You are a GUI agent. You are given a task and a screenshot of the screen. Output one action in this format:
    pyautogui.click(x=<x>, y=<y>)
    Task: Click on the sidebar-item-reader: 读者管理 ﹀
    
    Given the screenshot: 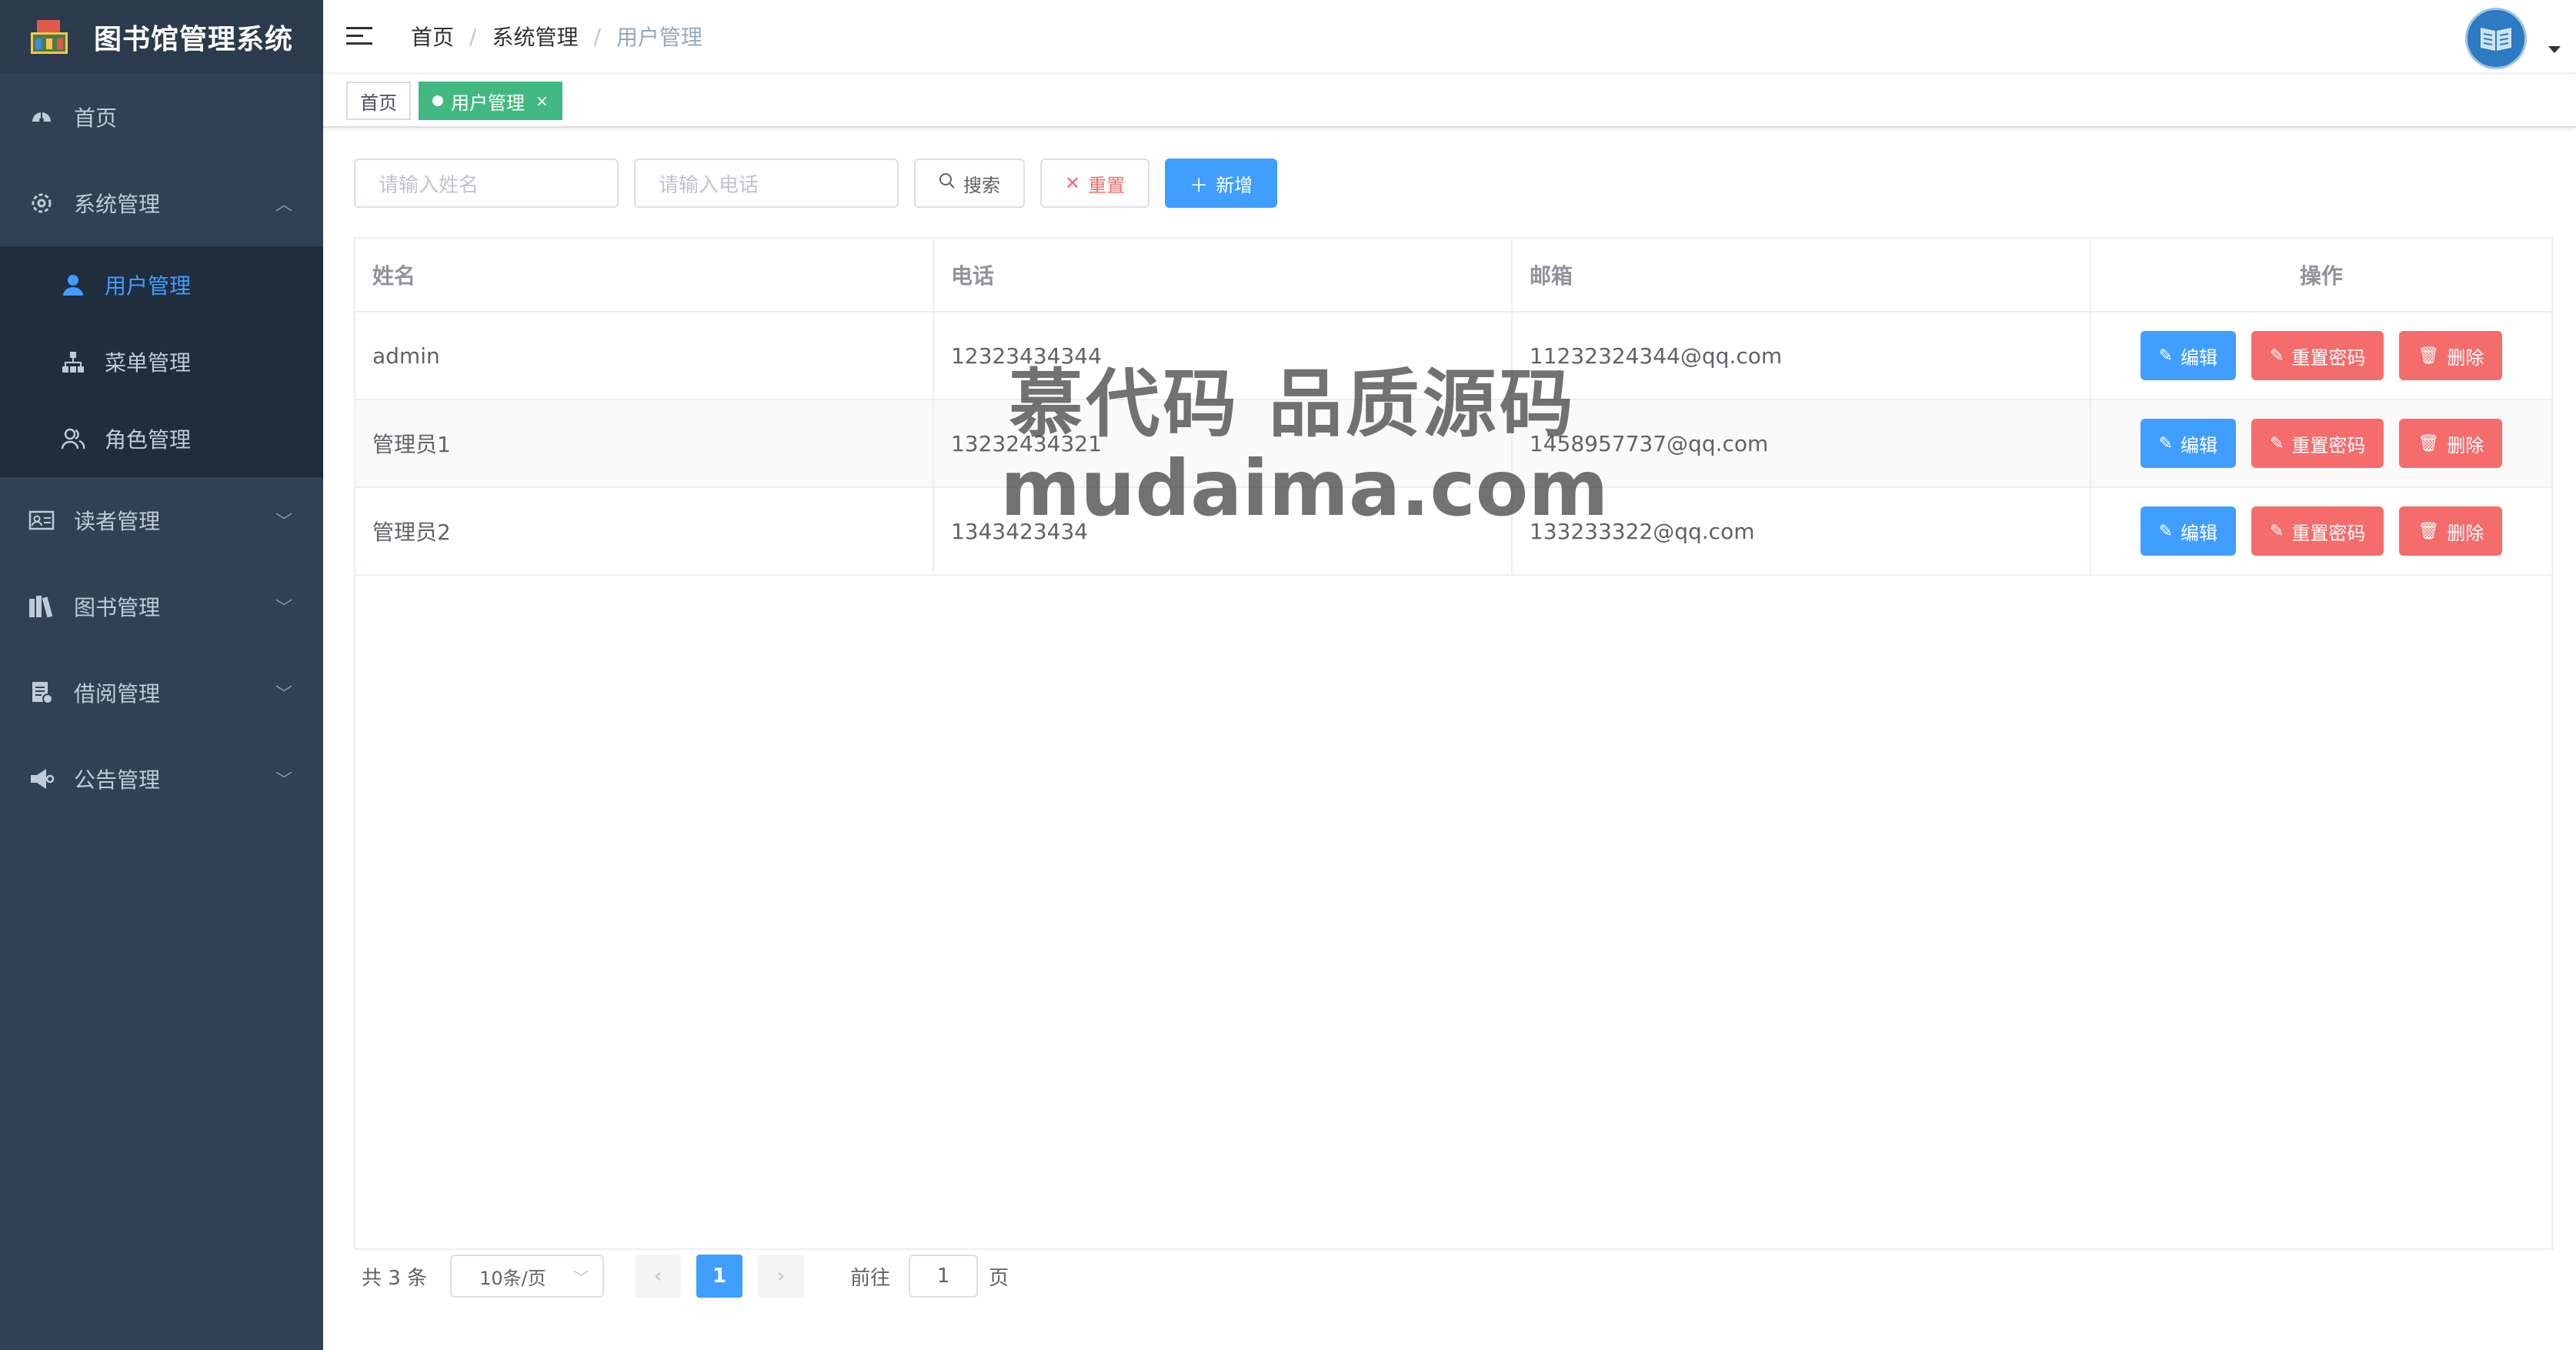 What is the action you would take?
    pyautogui.click(x=161, y=520)
    